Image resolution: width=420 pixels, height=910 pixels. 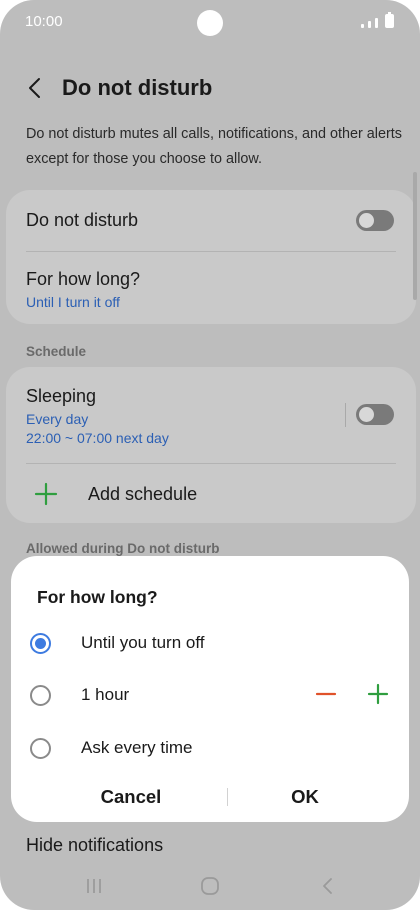 What do you see at coordinates (326, 694) in the screenshot?
I see `minus-icon` at bounding box center [326, 694].